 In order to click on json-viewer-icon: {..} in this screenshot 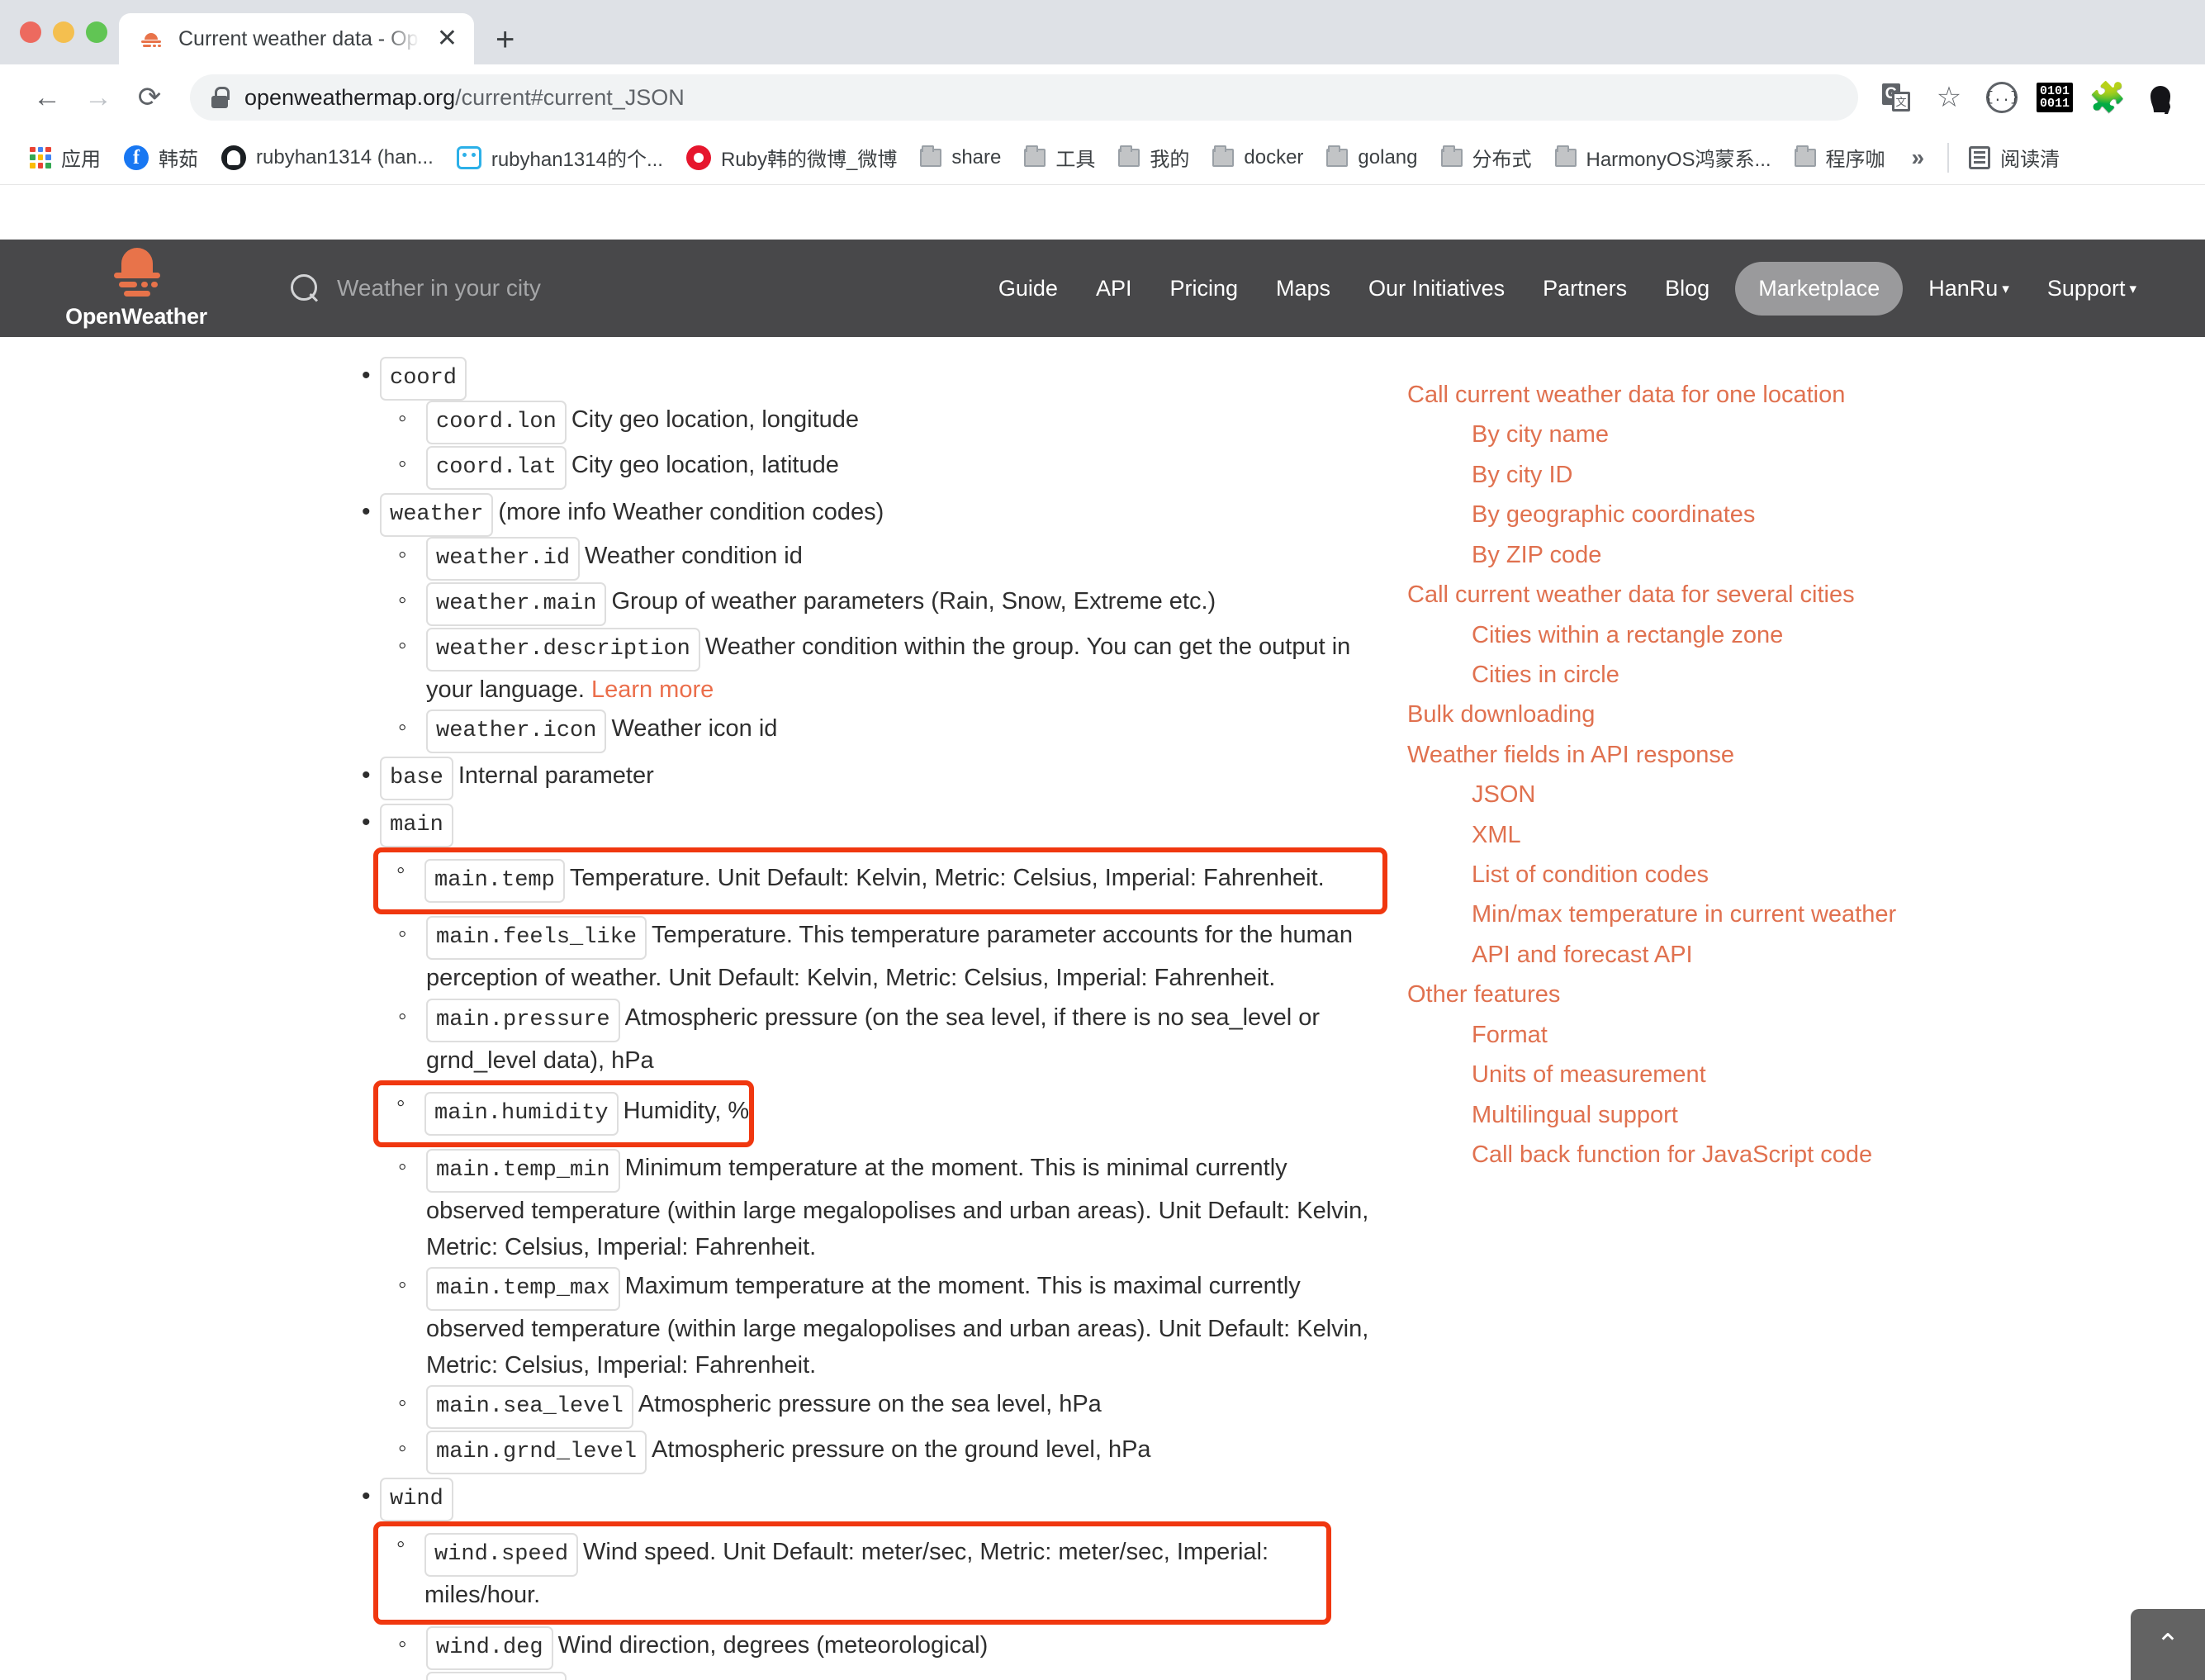, I will do `click(2002, 97)`.